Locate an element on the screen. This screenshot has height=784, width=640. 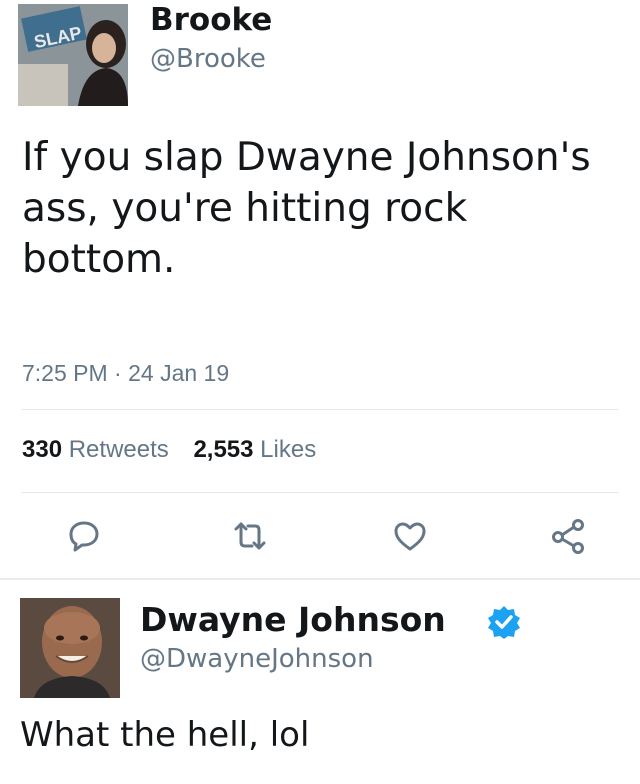
reply-author-handle: @DwayneJohnson is located at coordinates (257, 659).